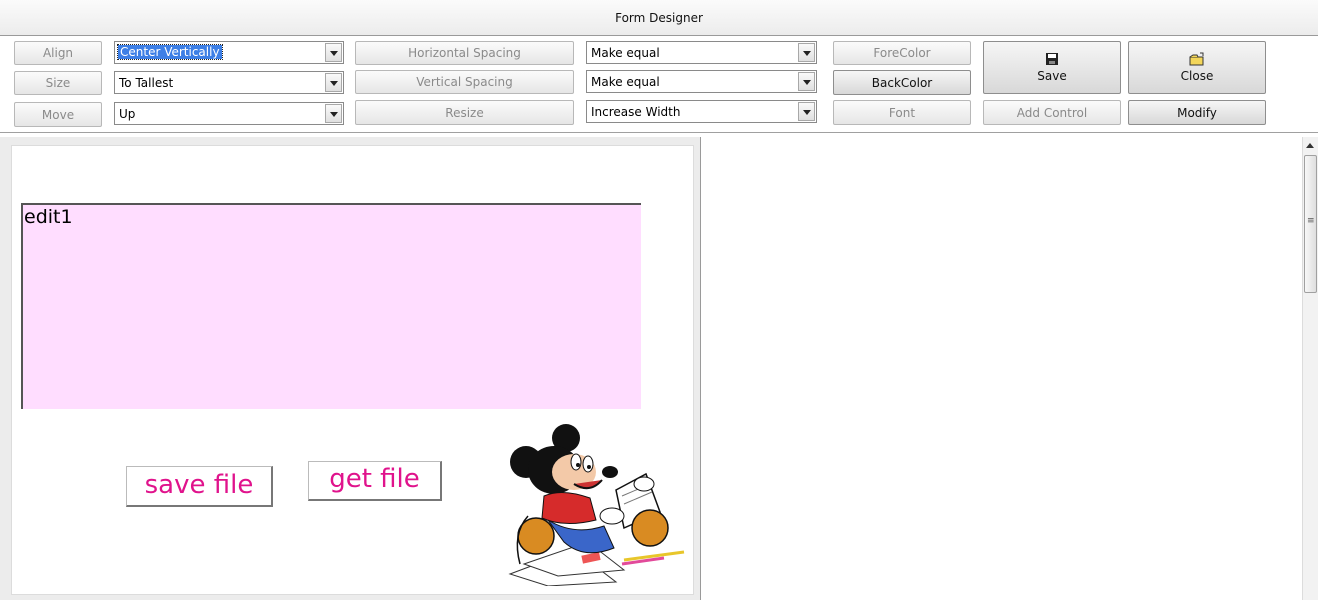 This screenshot has width=1318, height=600. What do you see at coordinates (1310, 224) in the screenshot?
I see `scrollbar-thumb` at bounding box center [1310, 224].